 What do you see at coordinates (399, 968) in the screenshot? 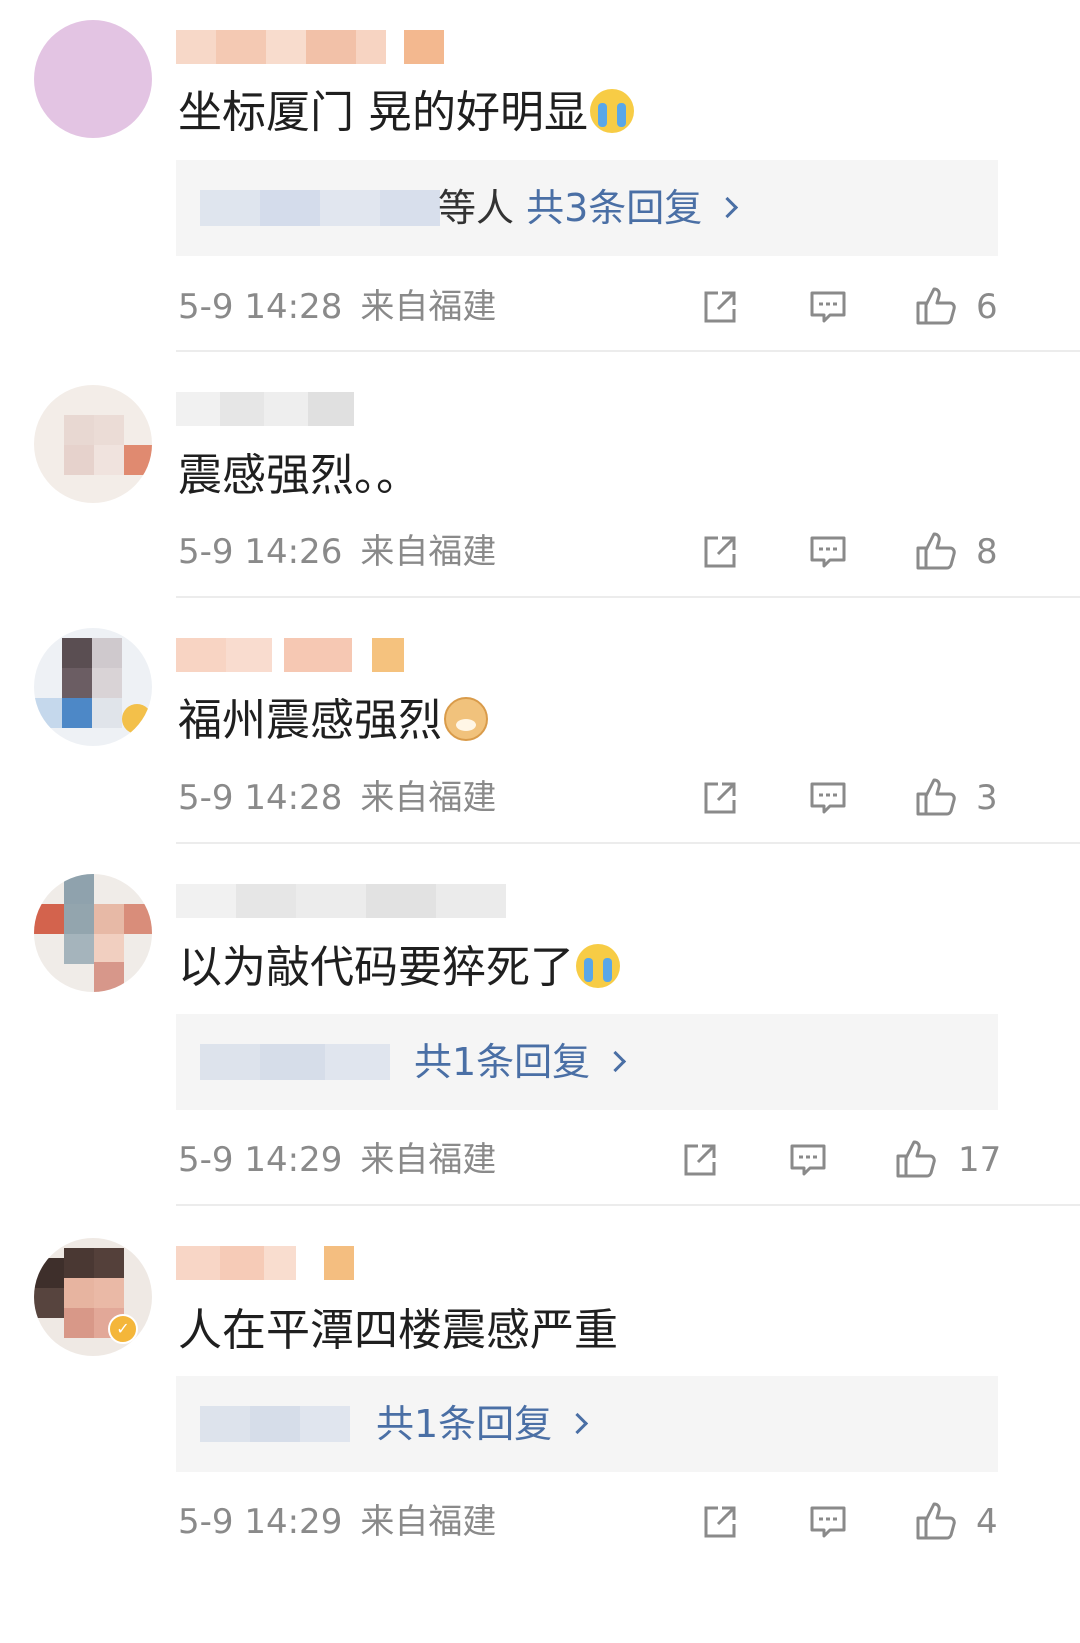
I see `comment-text: 以为敲代码要猝死了` at bounding box center [399, 968].